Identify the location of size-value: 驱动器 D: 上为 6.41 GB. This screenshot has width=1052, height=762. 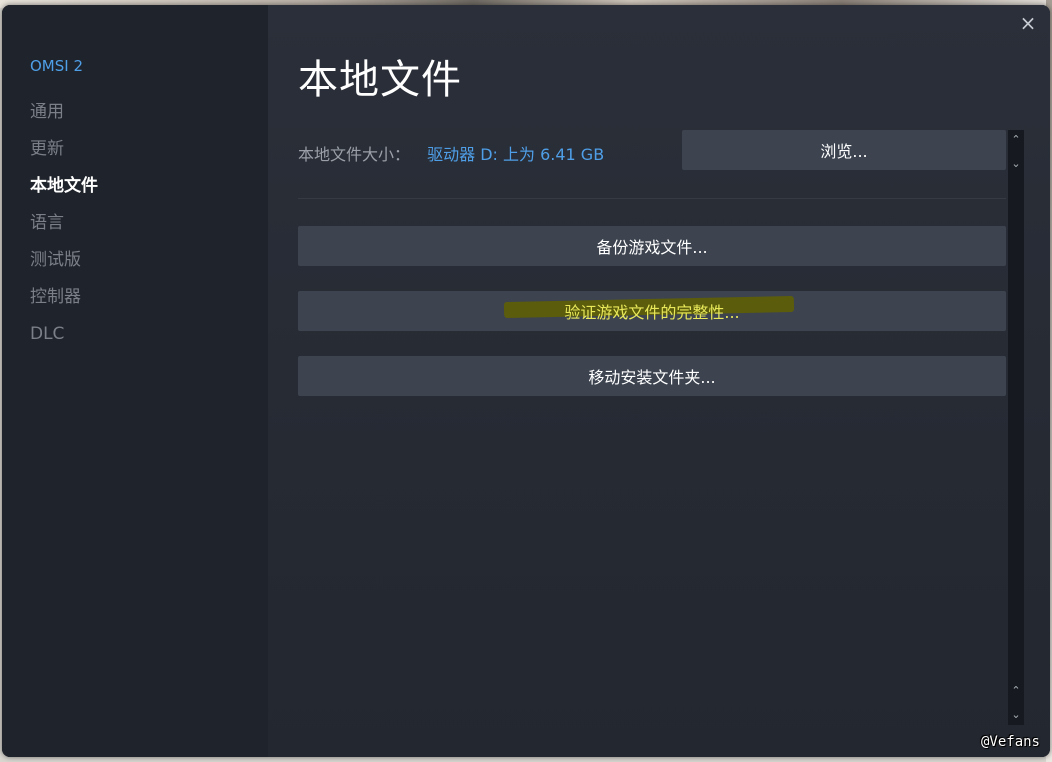
(516, 154).